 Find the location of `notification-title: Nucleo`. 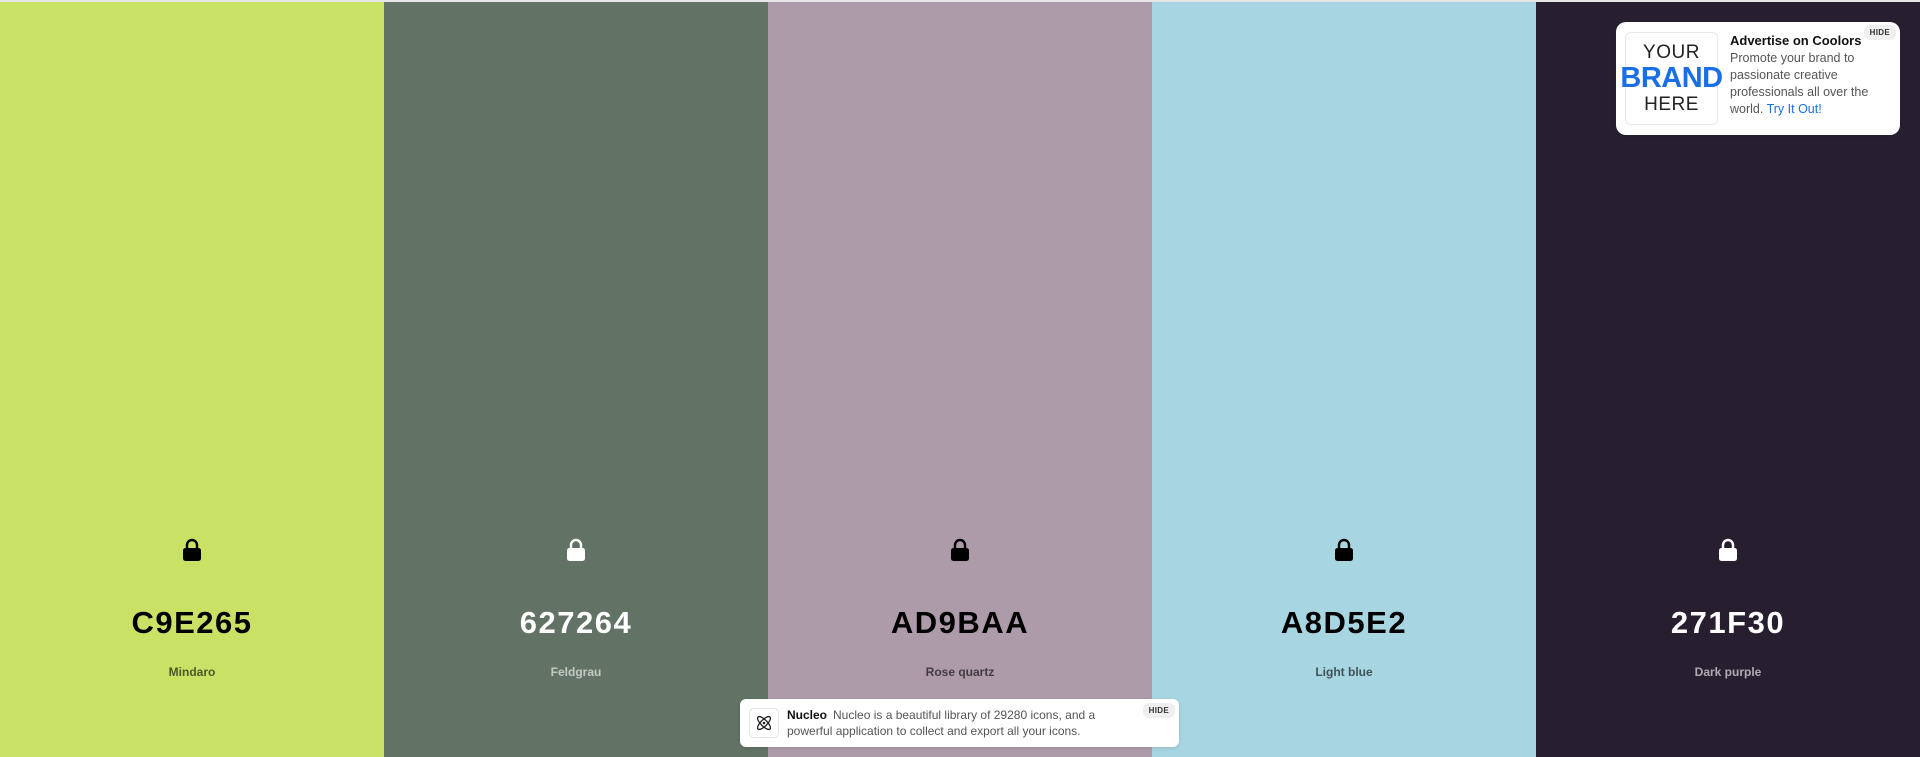

notification-title: Nucleo is located at coordinates (807, 715).